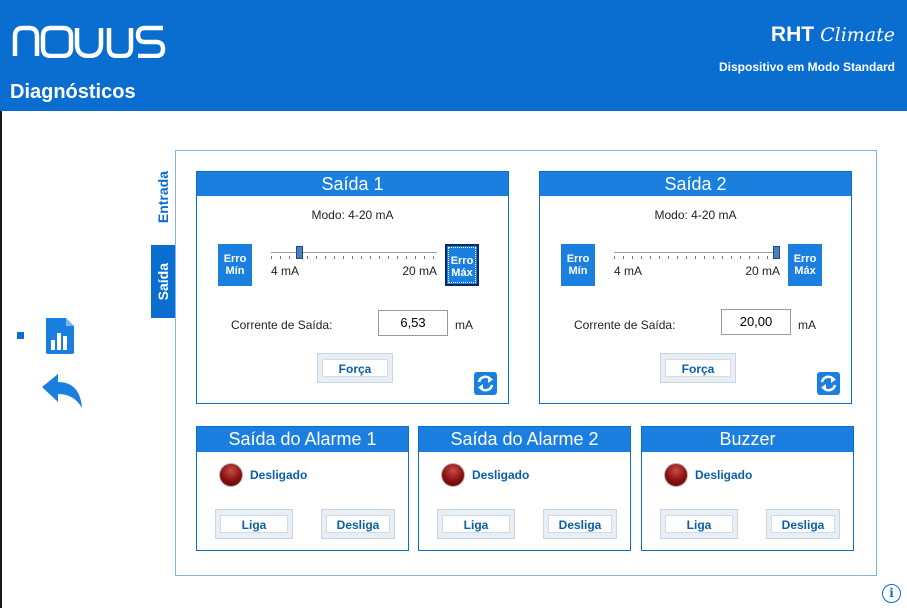 The width and height of the screenshot is (907, 608). What do you see at coordinates (676, 475) in the screenshot?
I see `buzzer-status-led-icon` at bounding box center [676, 475].